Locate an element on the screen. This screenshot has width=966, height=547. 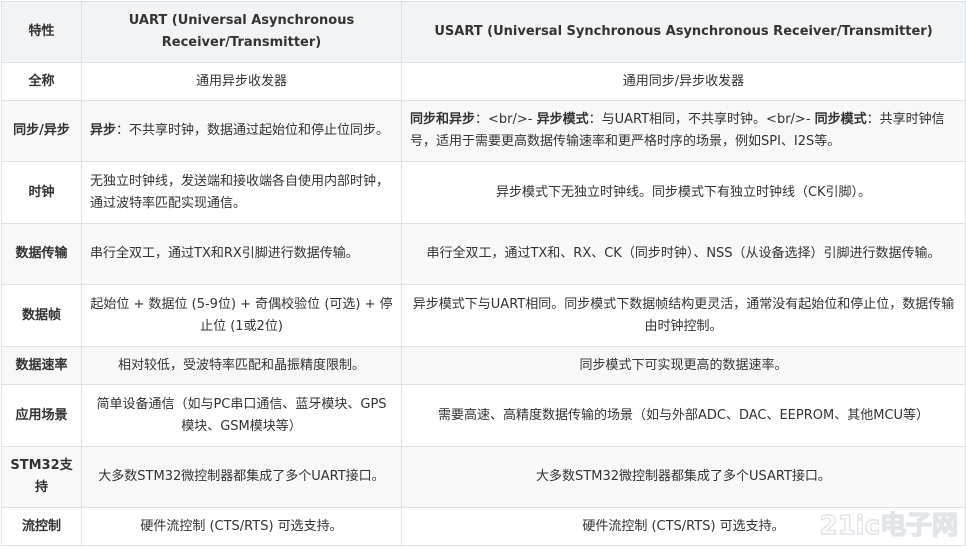
row-uart-value: 无独立时钟线，发送端和接收端各自使用内部时钟，通过波特率匹配实现通信。 is located at coordinates (241, 192).